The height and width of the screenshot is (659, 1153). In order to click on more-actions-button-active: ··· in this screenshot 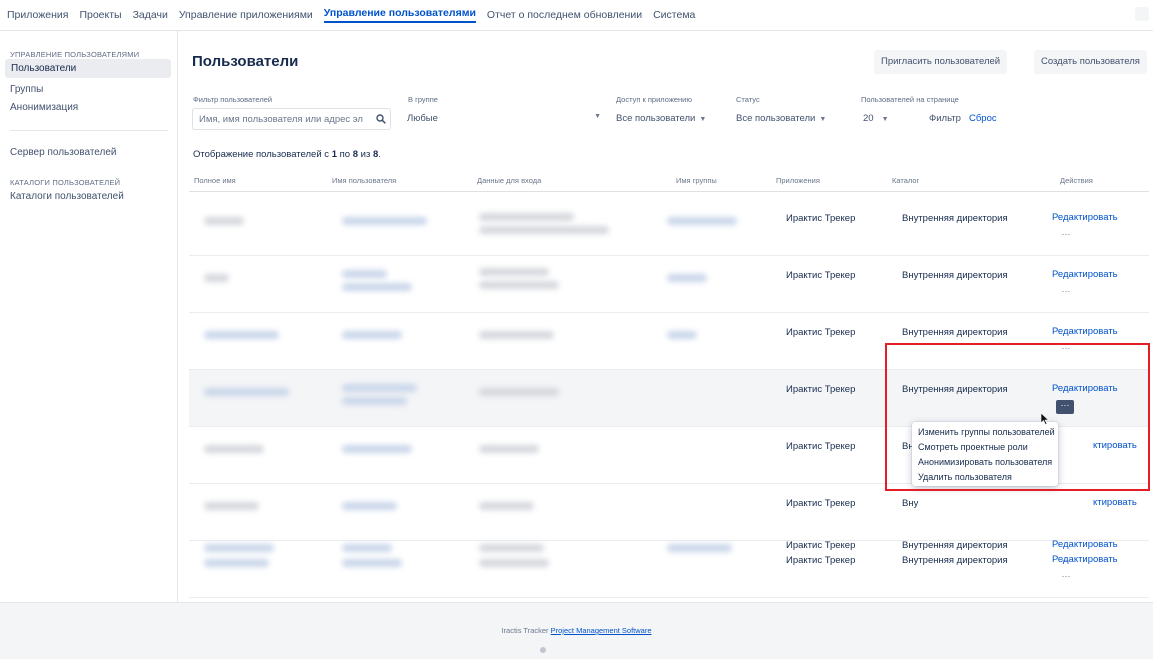, I will do `click(1065, 407)`.